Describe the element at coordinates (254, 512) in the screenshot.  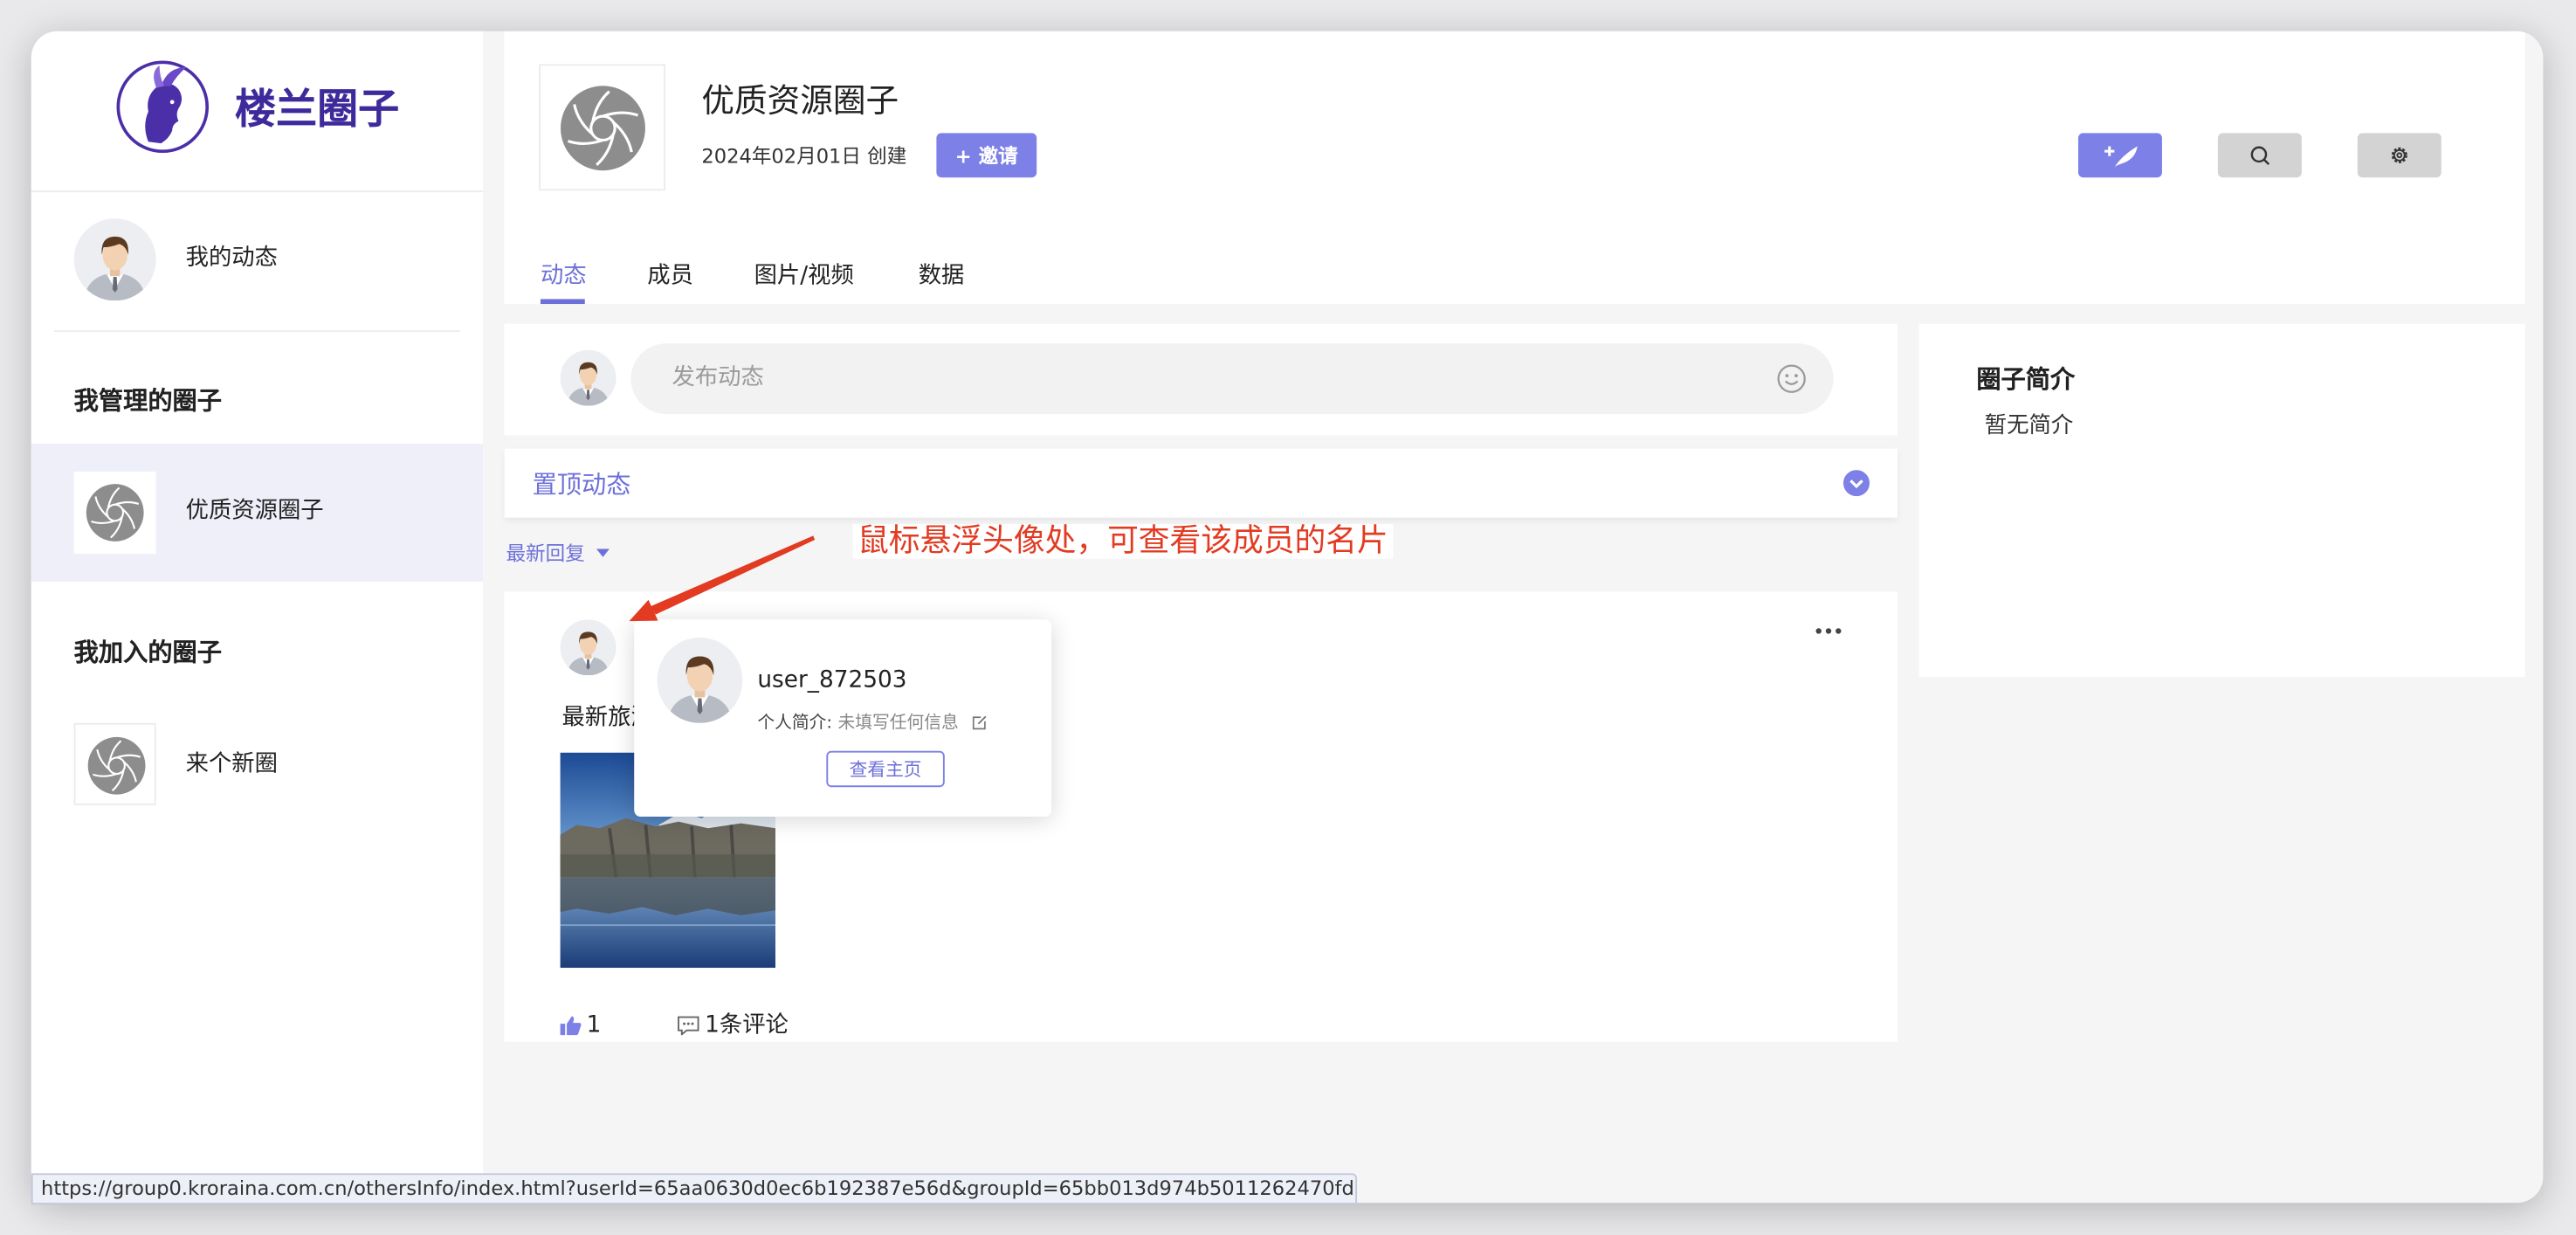
I see `sidebar-item-label: 优质资源圈子` at that location.